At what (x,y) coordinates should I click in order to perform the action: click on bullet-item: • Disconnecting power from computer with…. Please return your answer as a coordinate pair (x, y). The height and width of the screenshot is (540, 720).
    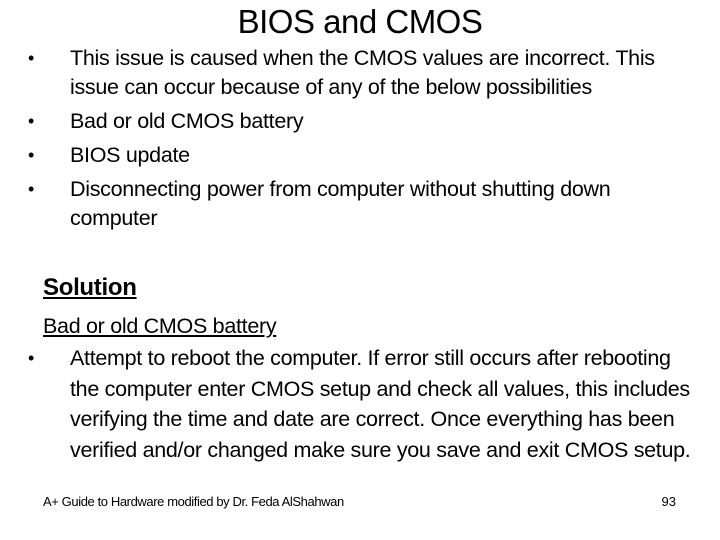
    Looking at the image, I should click on (354, 204).